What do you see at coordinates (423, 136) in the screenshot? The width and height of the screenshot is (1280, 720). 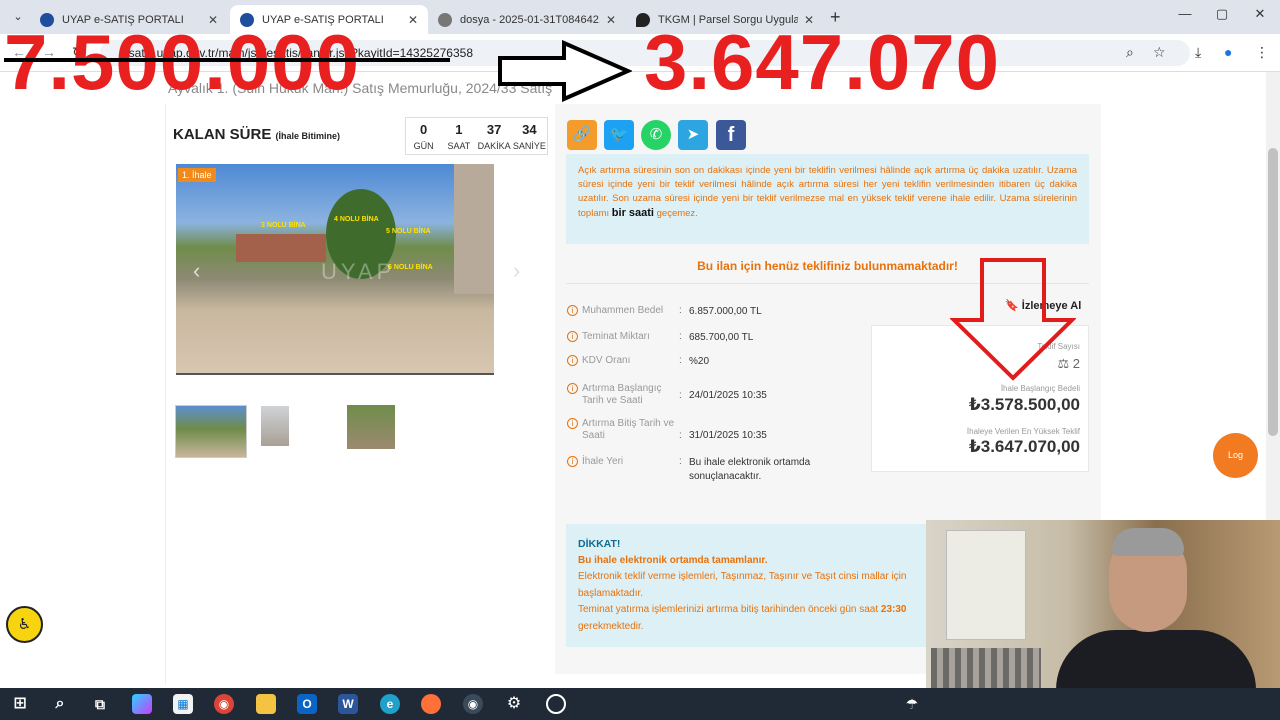 I see `countdown-days: 0 GÜN` at bounding box center [423, 136].